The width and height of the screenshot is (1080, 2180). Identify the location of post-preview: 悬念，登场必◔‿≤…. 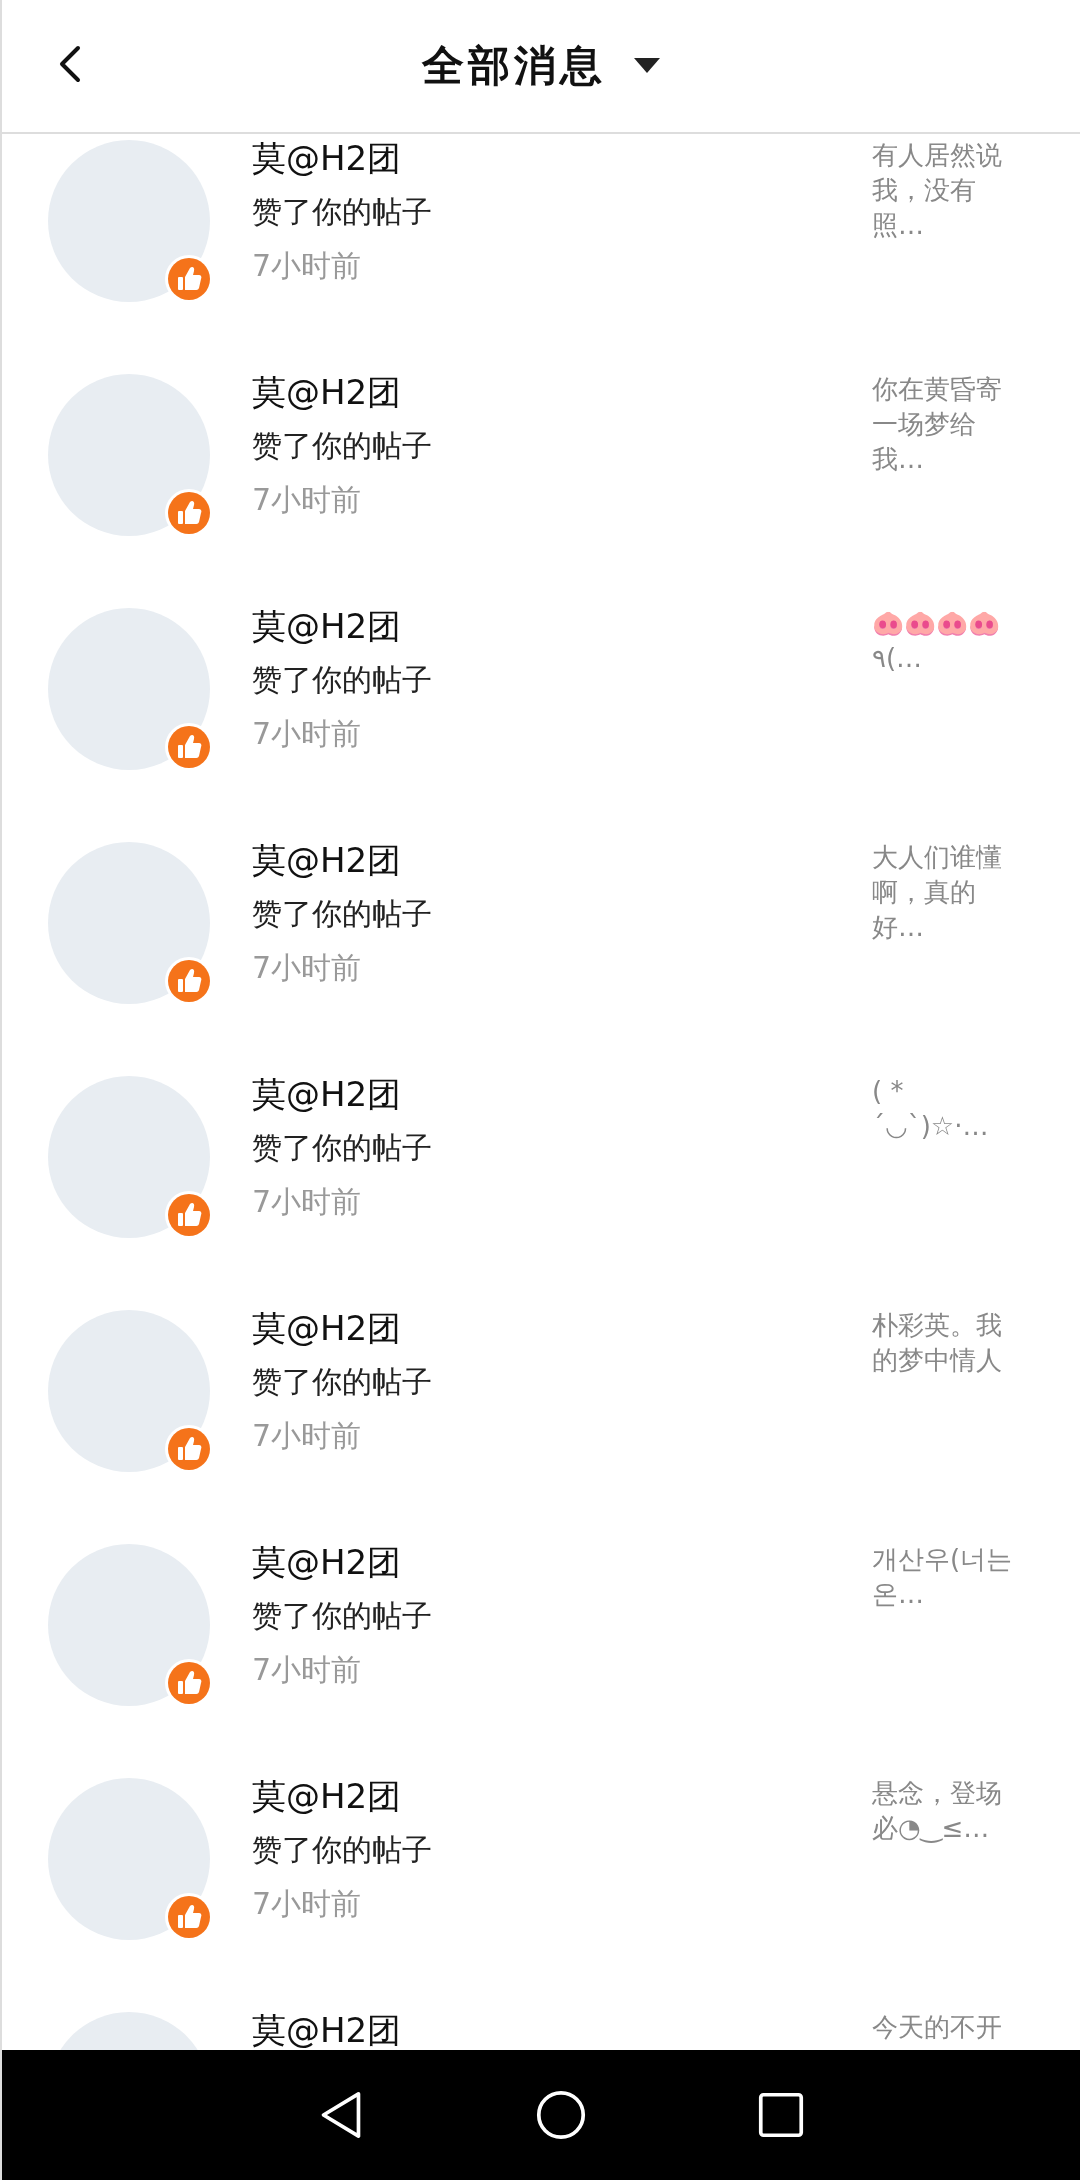
(944, 1811).